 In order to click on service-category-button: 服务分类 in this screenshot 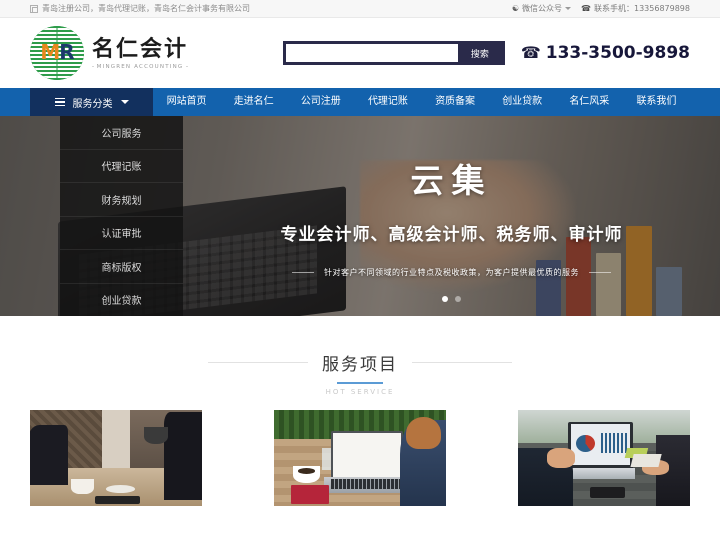, I will do `click(91, 102)`.